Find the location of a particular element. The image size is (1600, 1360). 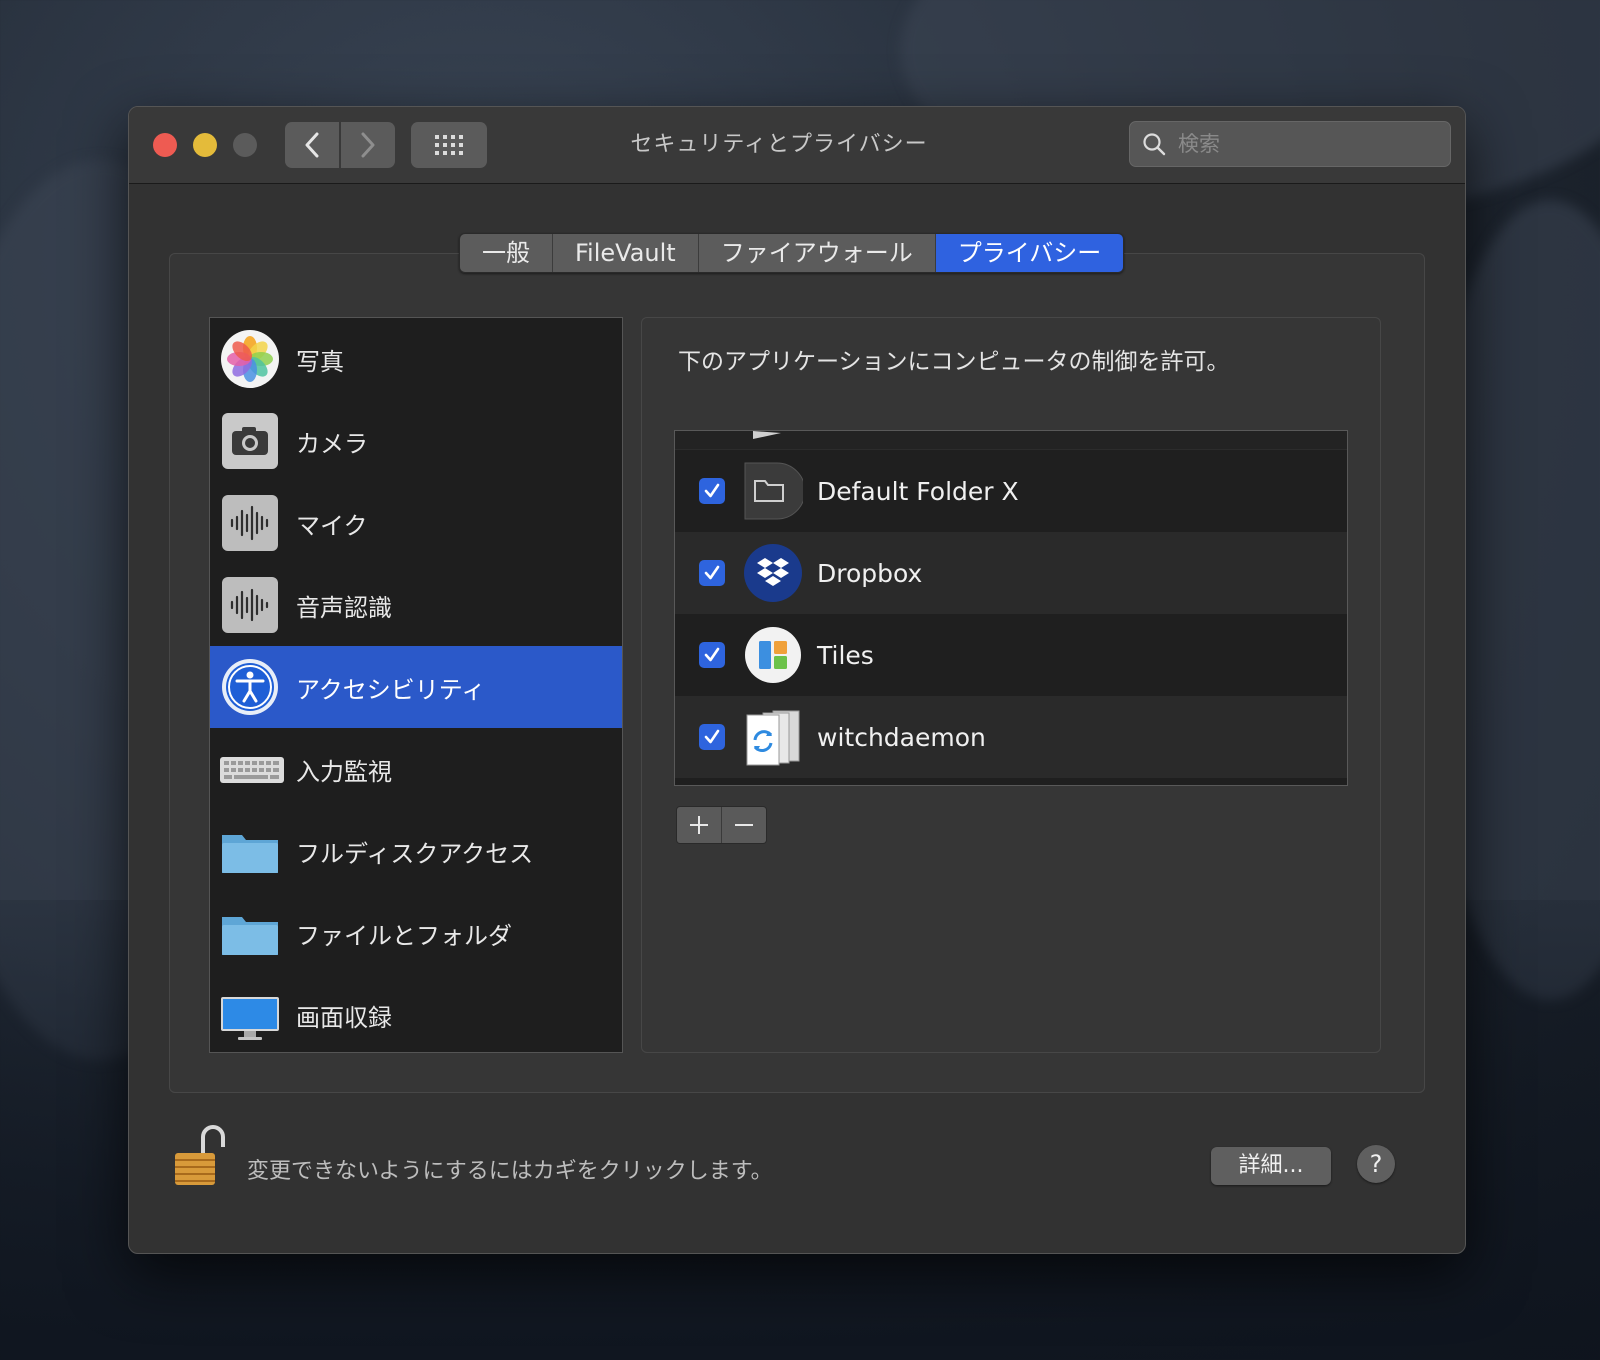

remove-button is located at coordinates (744, 825).